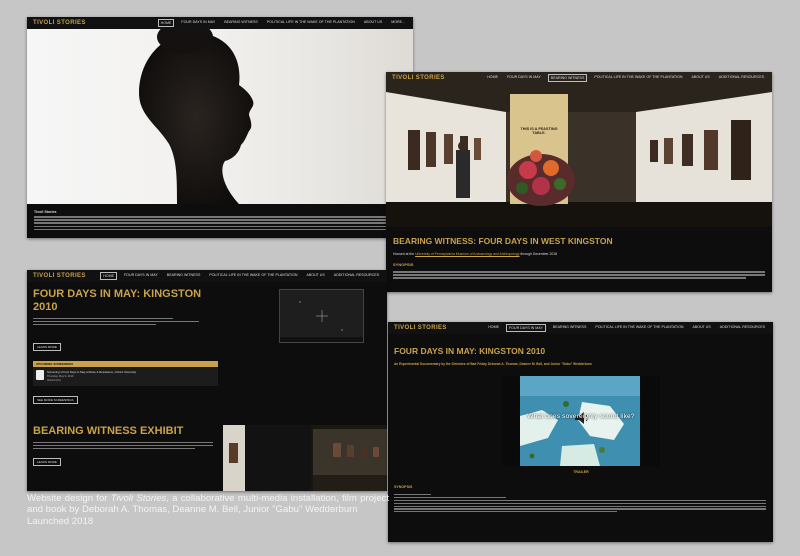 Image resolution: width=800 pixels, height=556 pixels. Describe the element at coordinates (108, 431) in the screenshot. I see `bearing-witness-title: BEARING WITNESS EXHIBIT` at that location.